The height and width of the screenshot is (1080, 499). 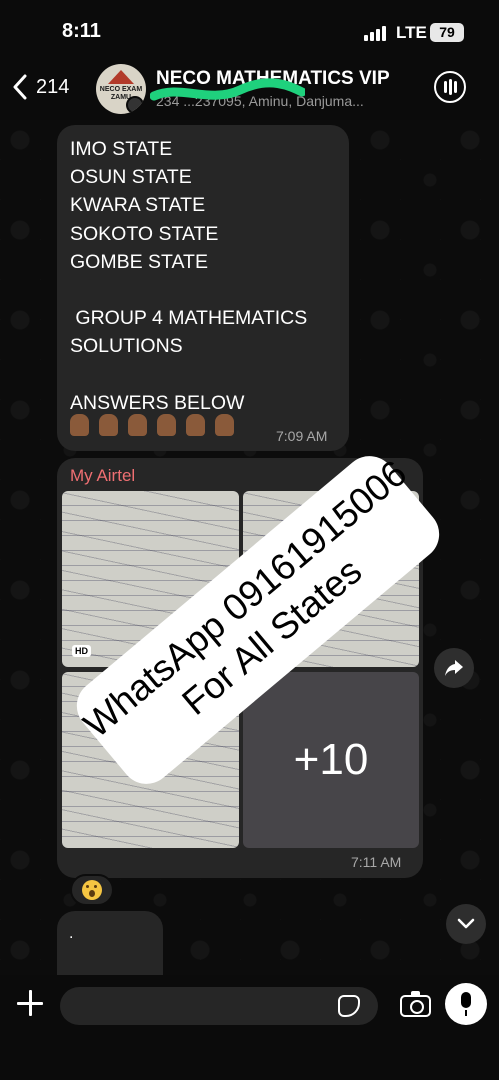 I want to click on status-time: 8:11, so click(x=81, y=31).